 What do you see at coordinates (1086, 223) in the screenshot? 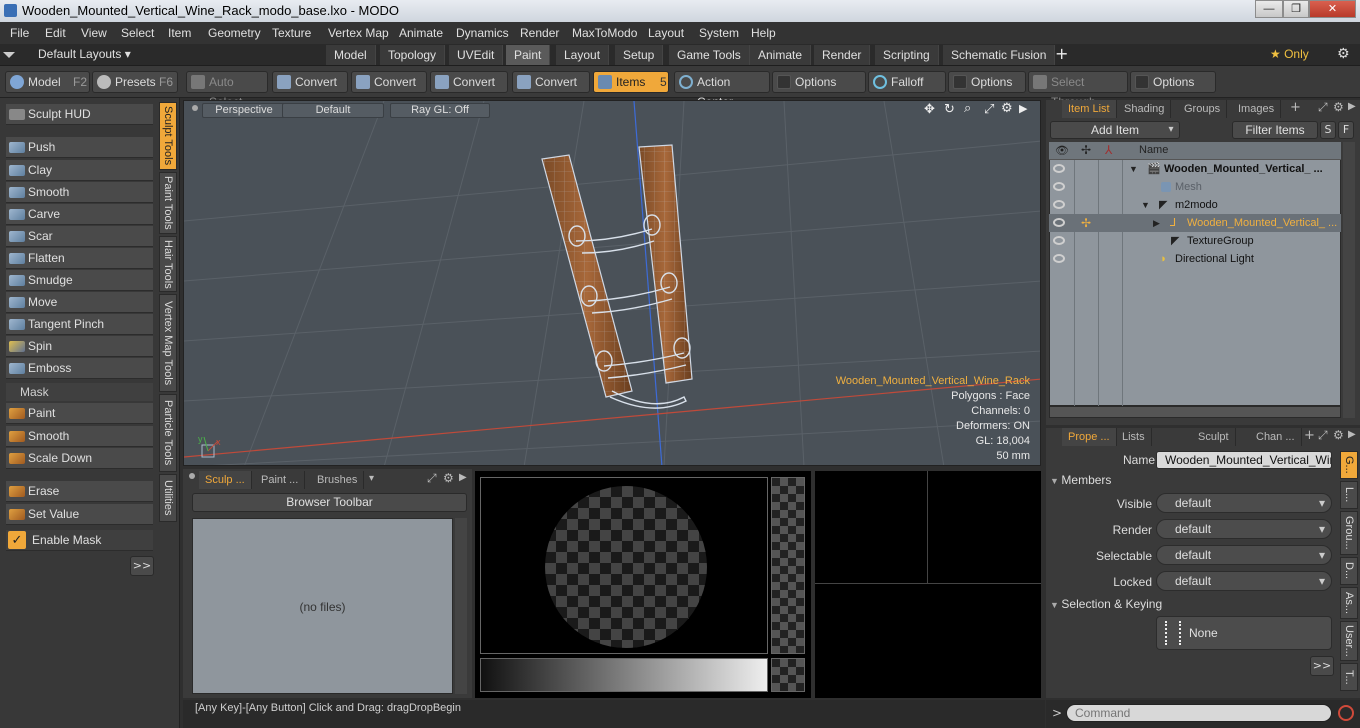
I see `item-lock-icon: ✢` at bounding box center [1086, 223].